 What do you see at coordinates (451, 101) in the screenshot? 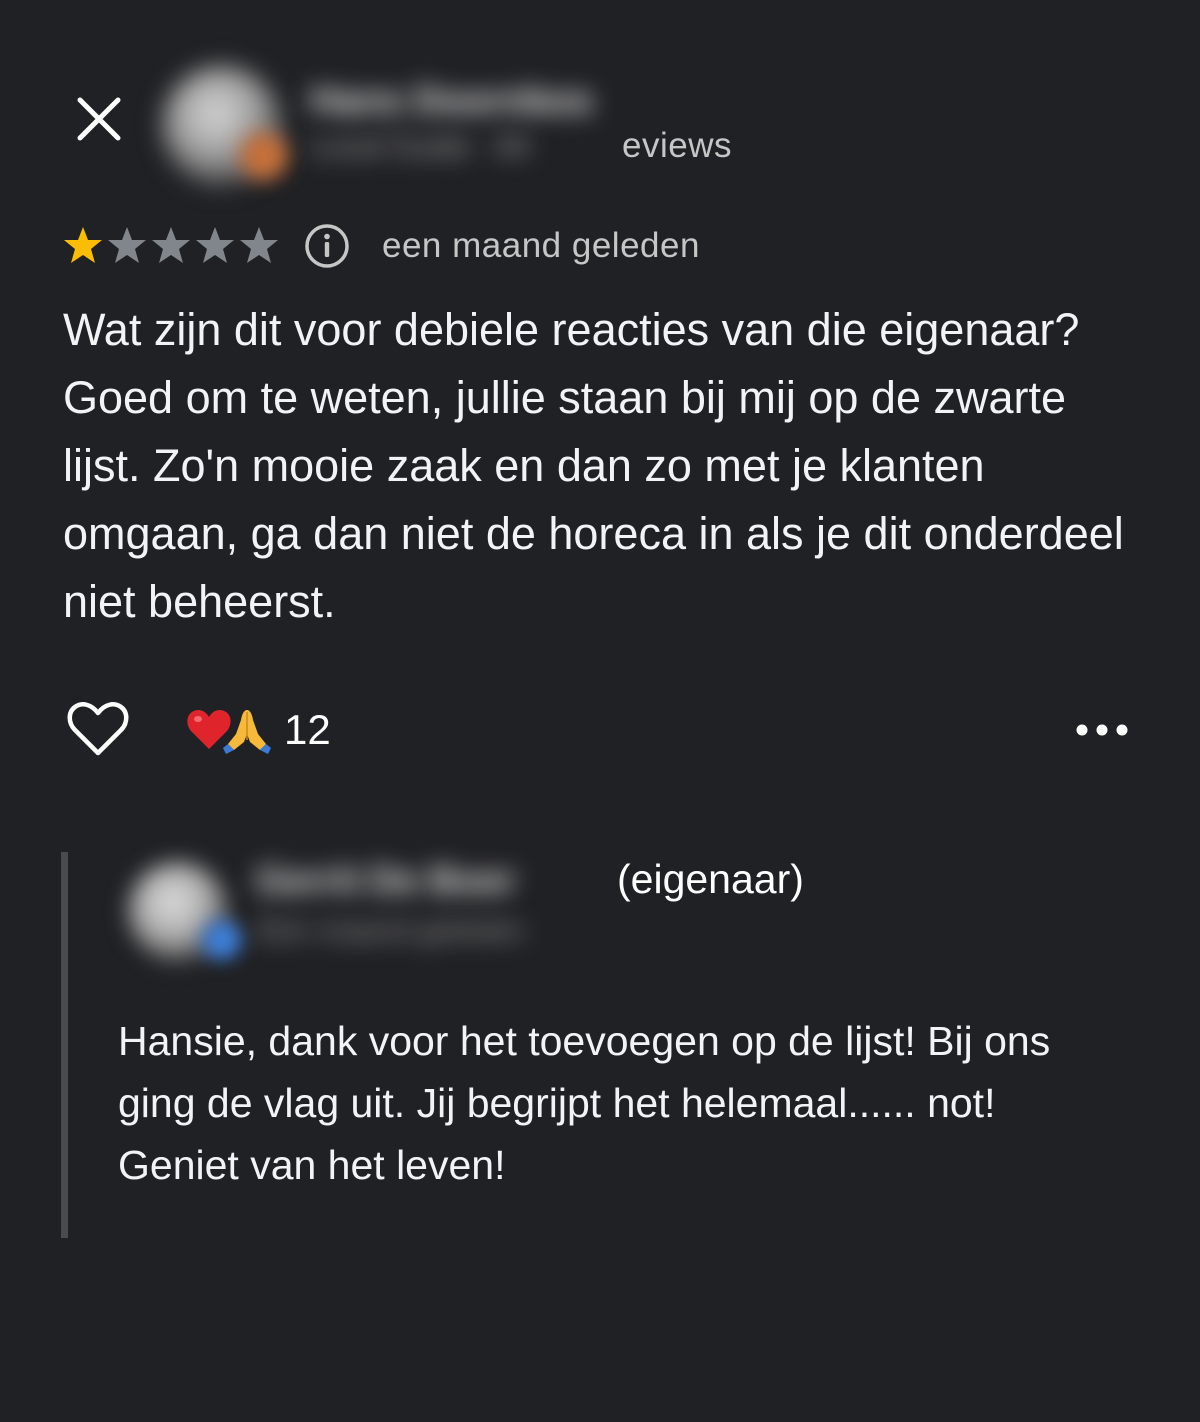
I see `reviewer-name: Hans Doornbos` at bounding box center [451, 101].